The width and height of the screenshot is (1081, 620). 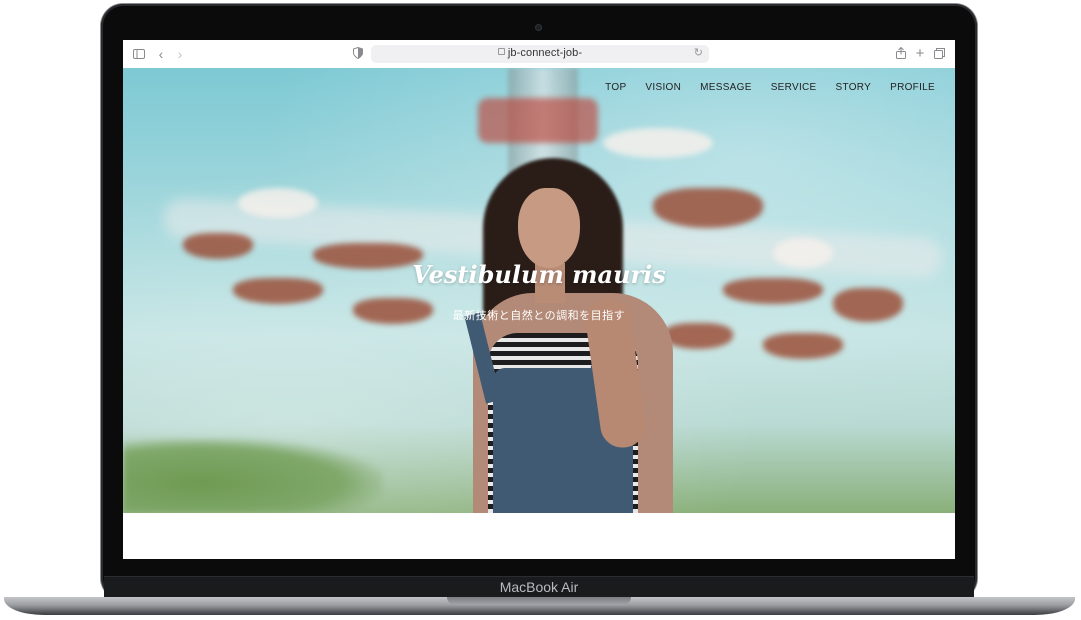 I want to click on url-text: jb-connect-job-, so click(x=545, y=53).